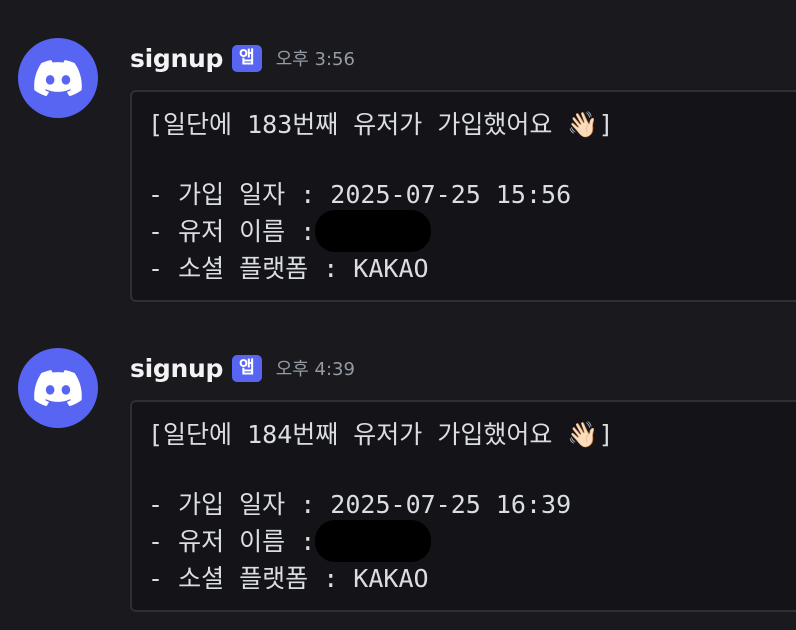  Describe the element at coordinates (315, 58) in the screenshot. I see `timestamp: 오후 3:56` at that location.